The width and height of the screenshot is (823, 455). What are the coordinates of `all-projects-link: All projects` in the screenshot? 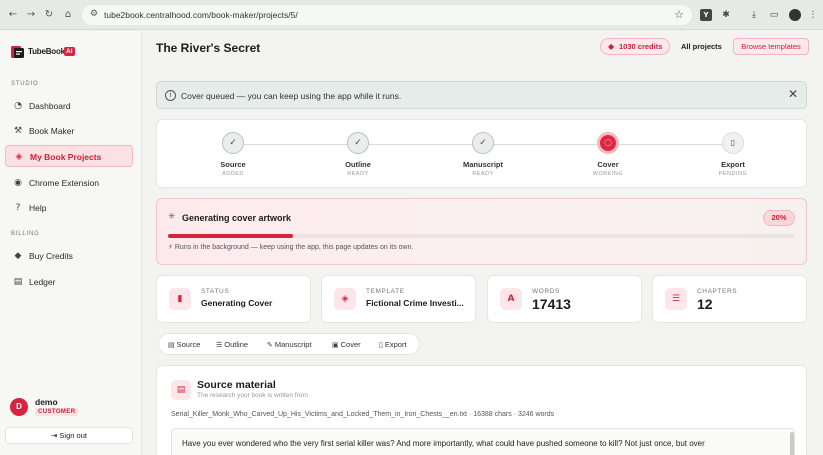 It's located at (701, 46).